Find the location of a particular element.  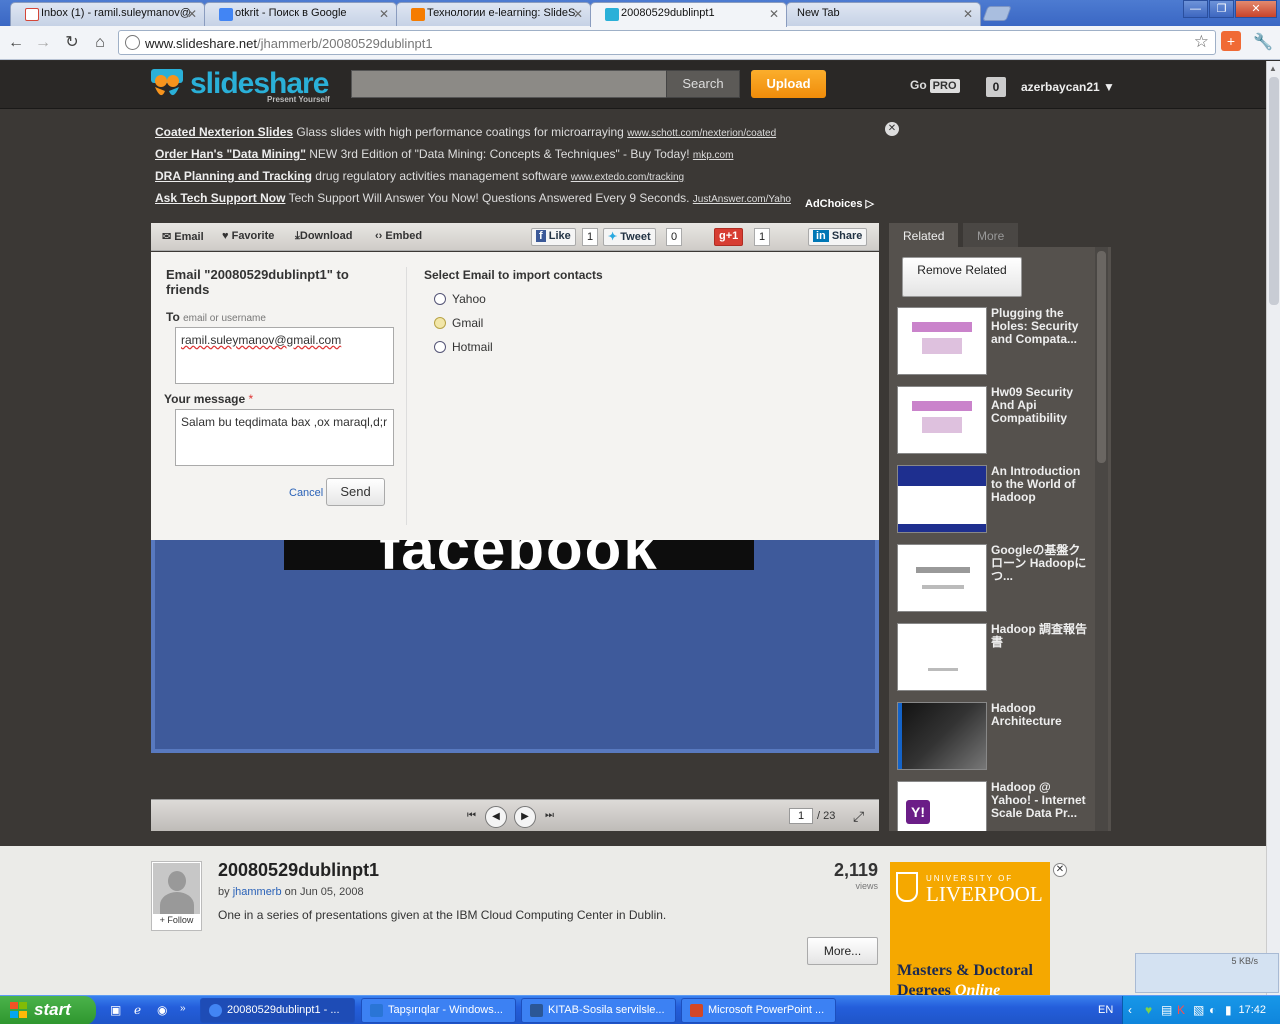

reload-icon: ↻ is located at coordinates (72, 43).